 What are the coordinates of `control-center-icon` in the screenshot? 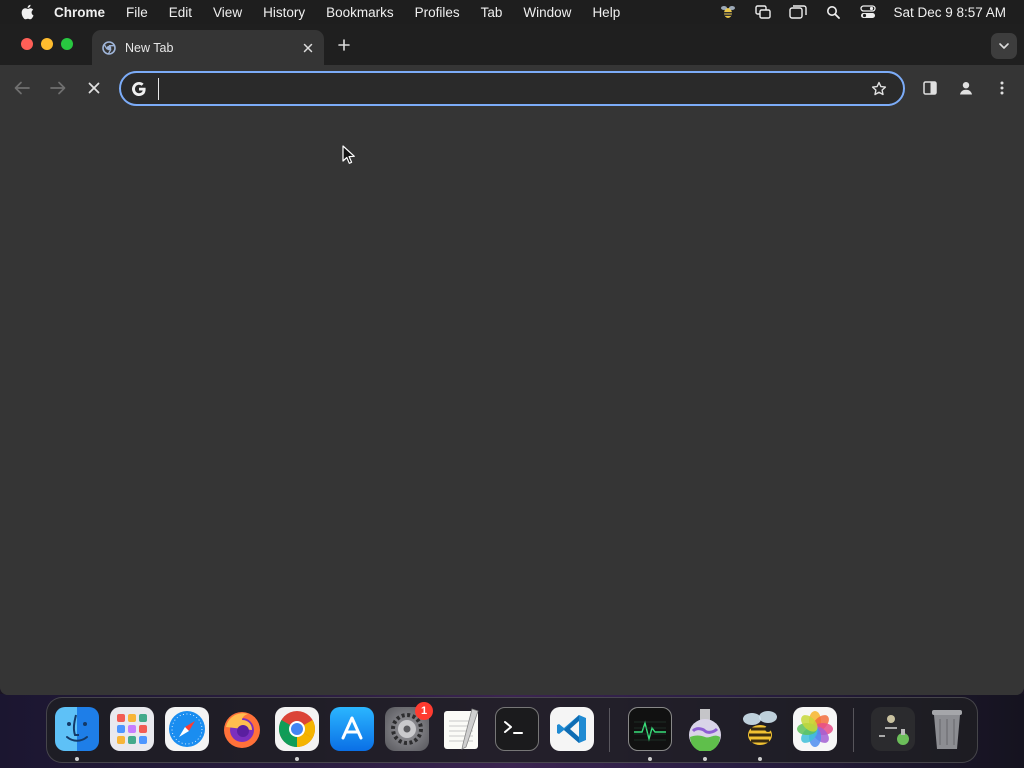 It's located at (868, 12).